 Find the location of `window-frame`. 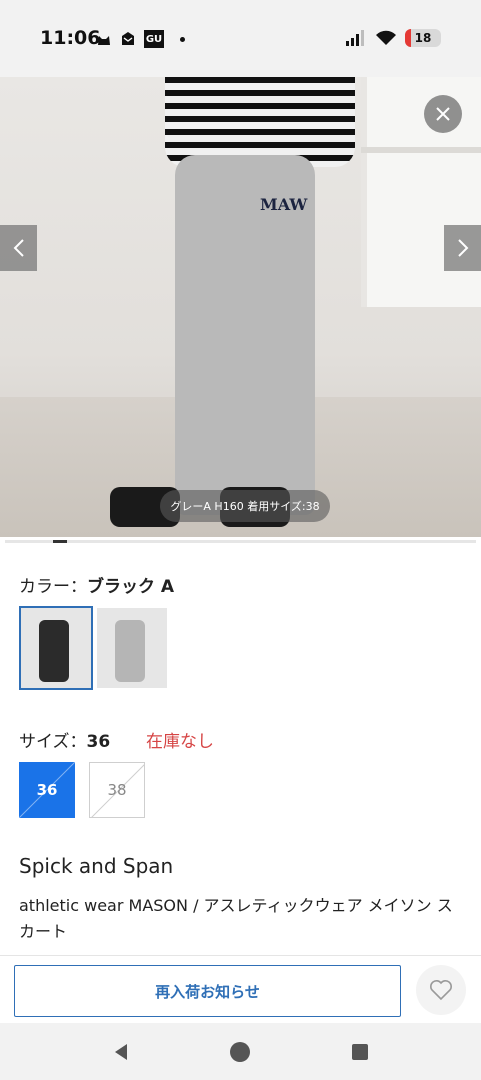

window-frame is located at coordinates (421, 150).